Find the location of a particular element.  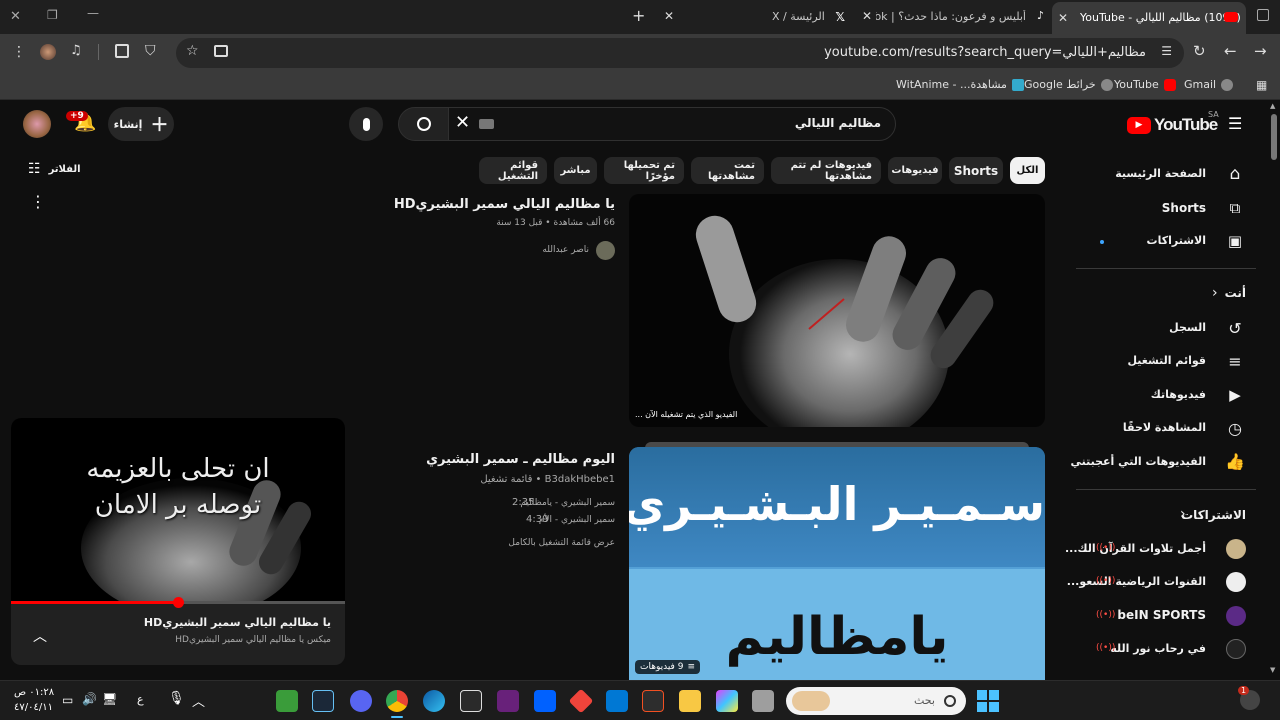

keyboard-icon is located at coordinates (486, 124).